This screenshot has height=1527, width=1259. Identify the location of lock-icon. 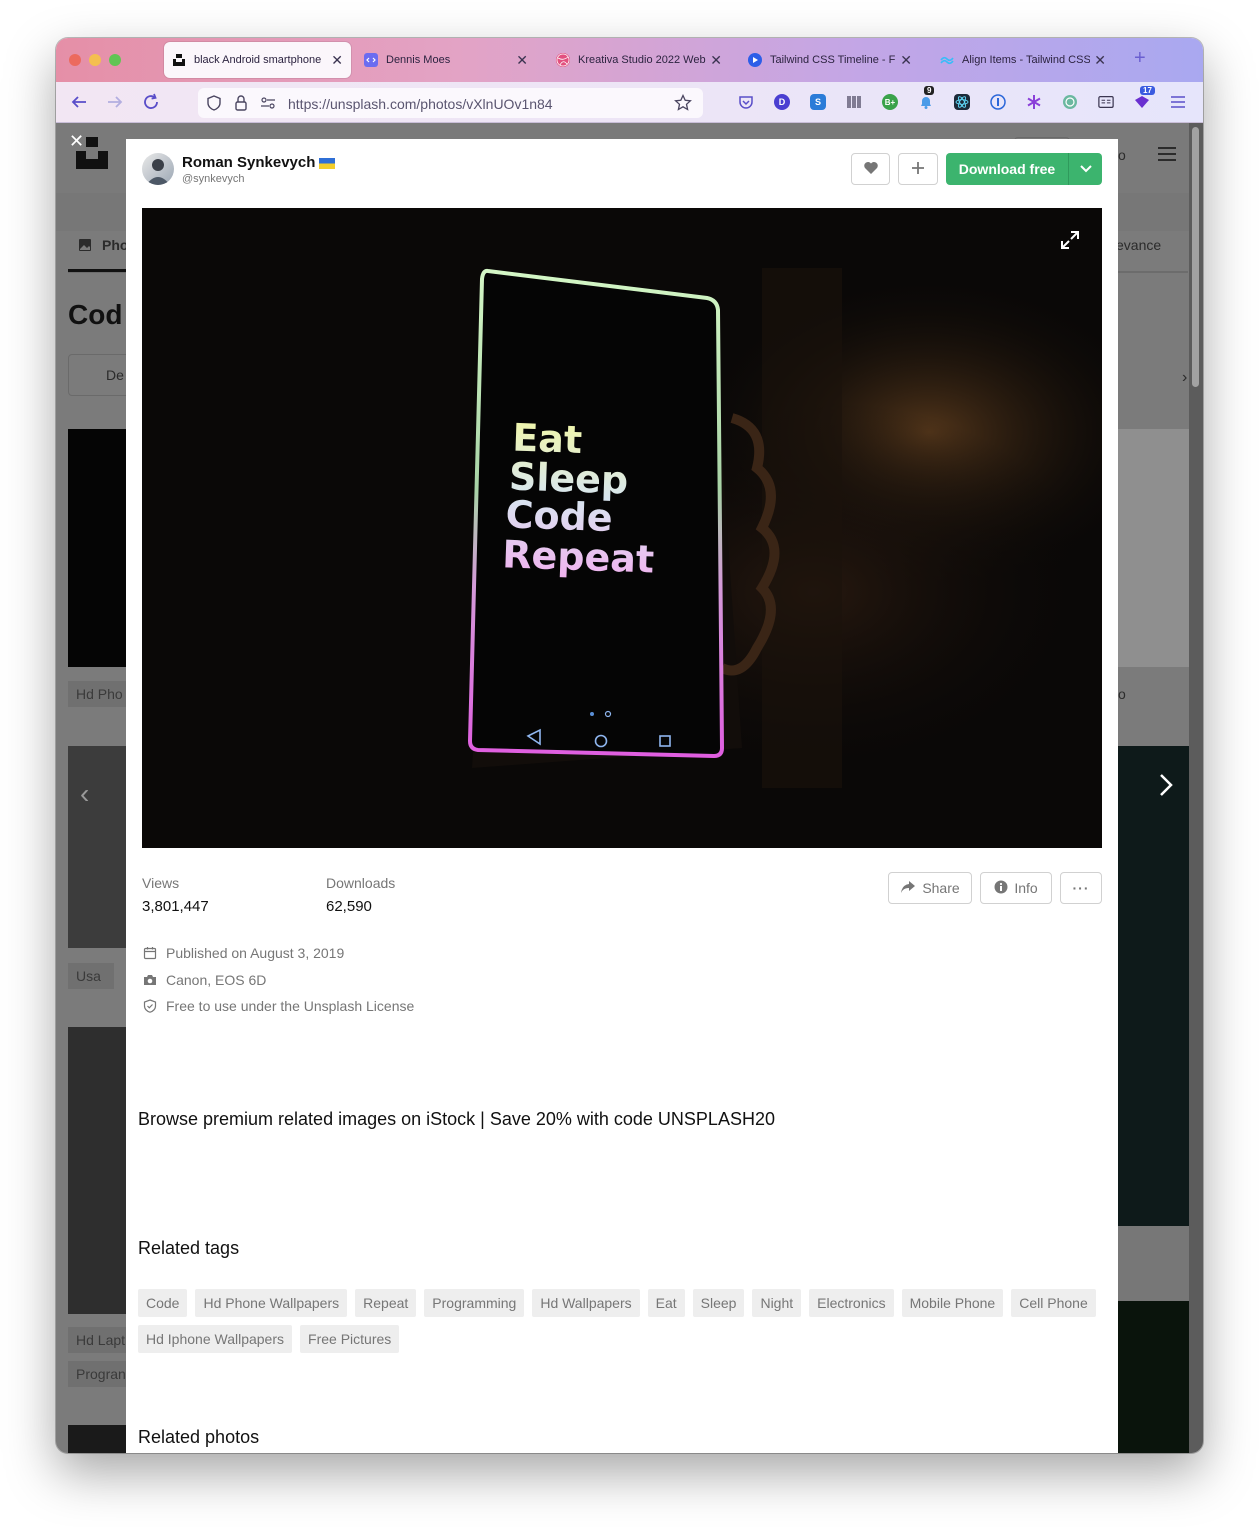
(241, 105).